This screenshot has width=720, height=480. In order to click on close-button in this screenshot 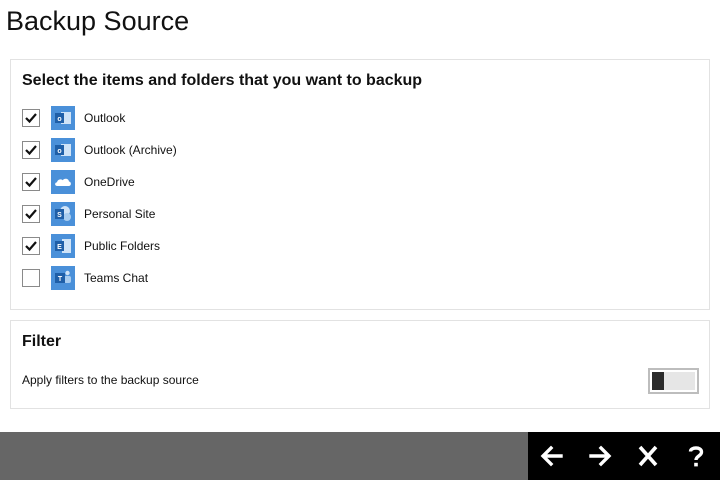, I will do `click(648, 456)`.